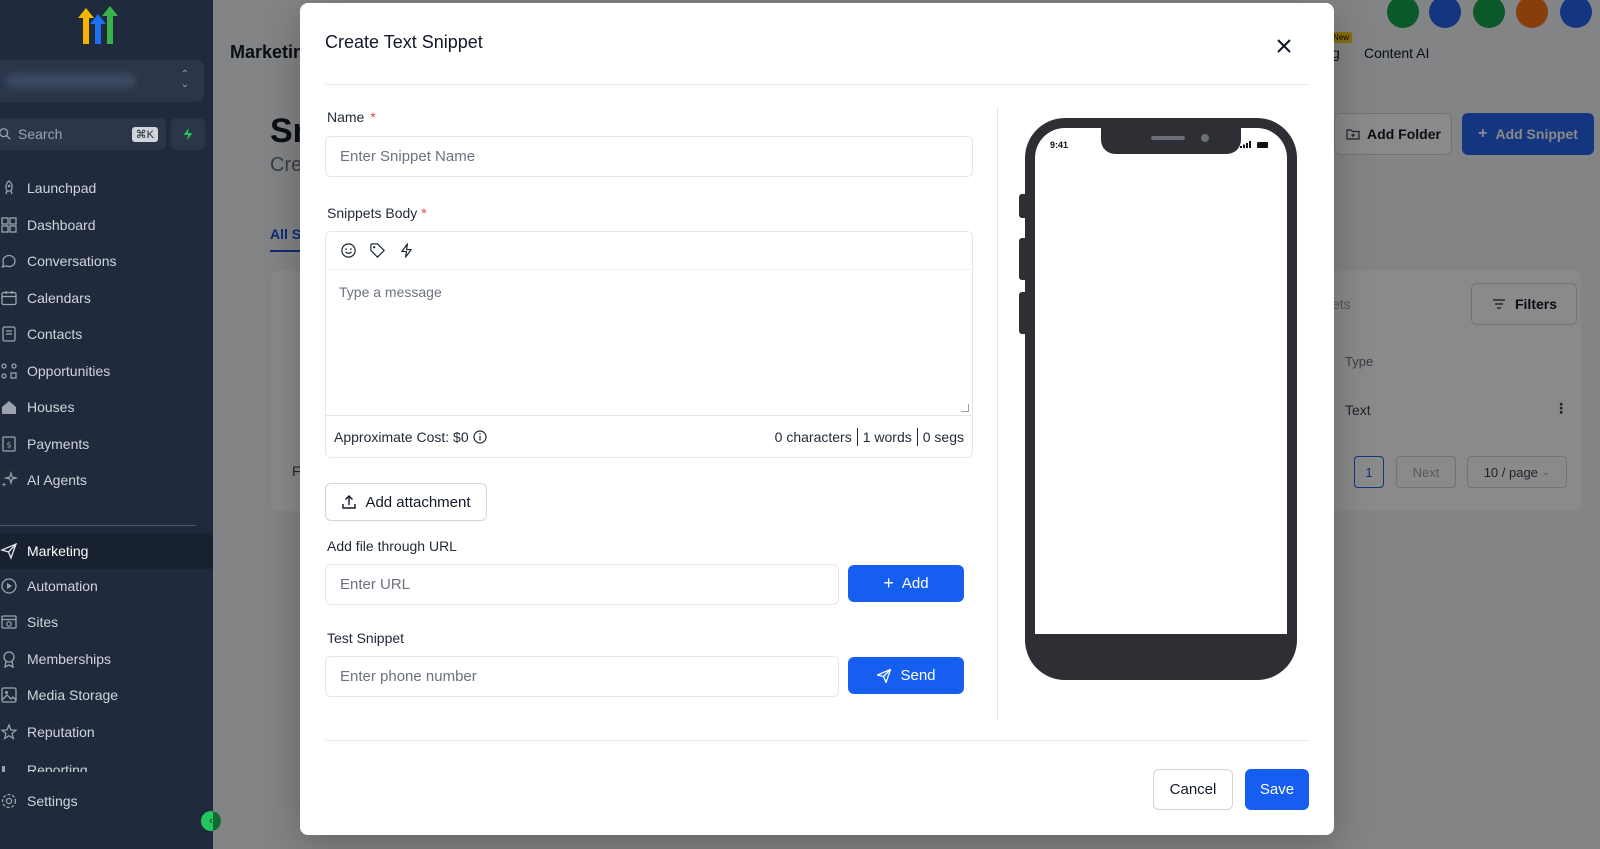  Describe the element at coordinates (57, 767) in the screenshot. I see `sidebar-item-label: Reporting` at that location.